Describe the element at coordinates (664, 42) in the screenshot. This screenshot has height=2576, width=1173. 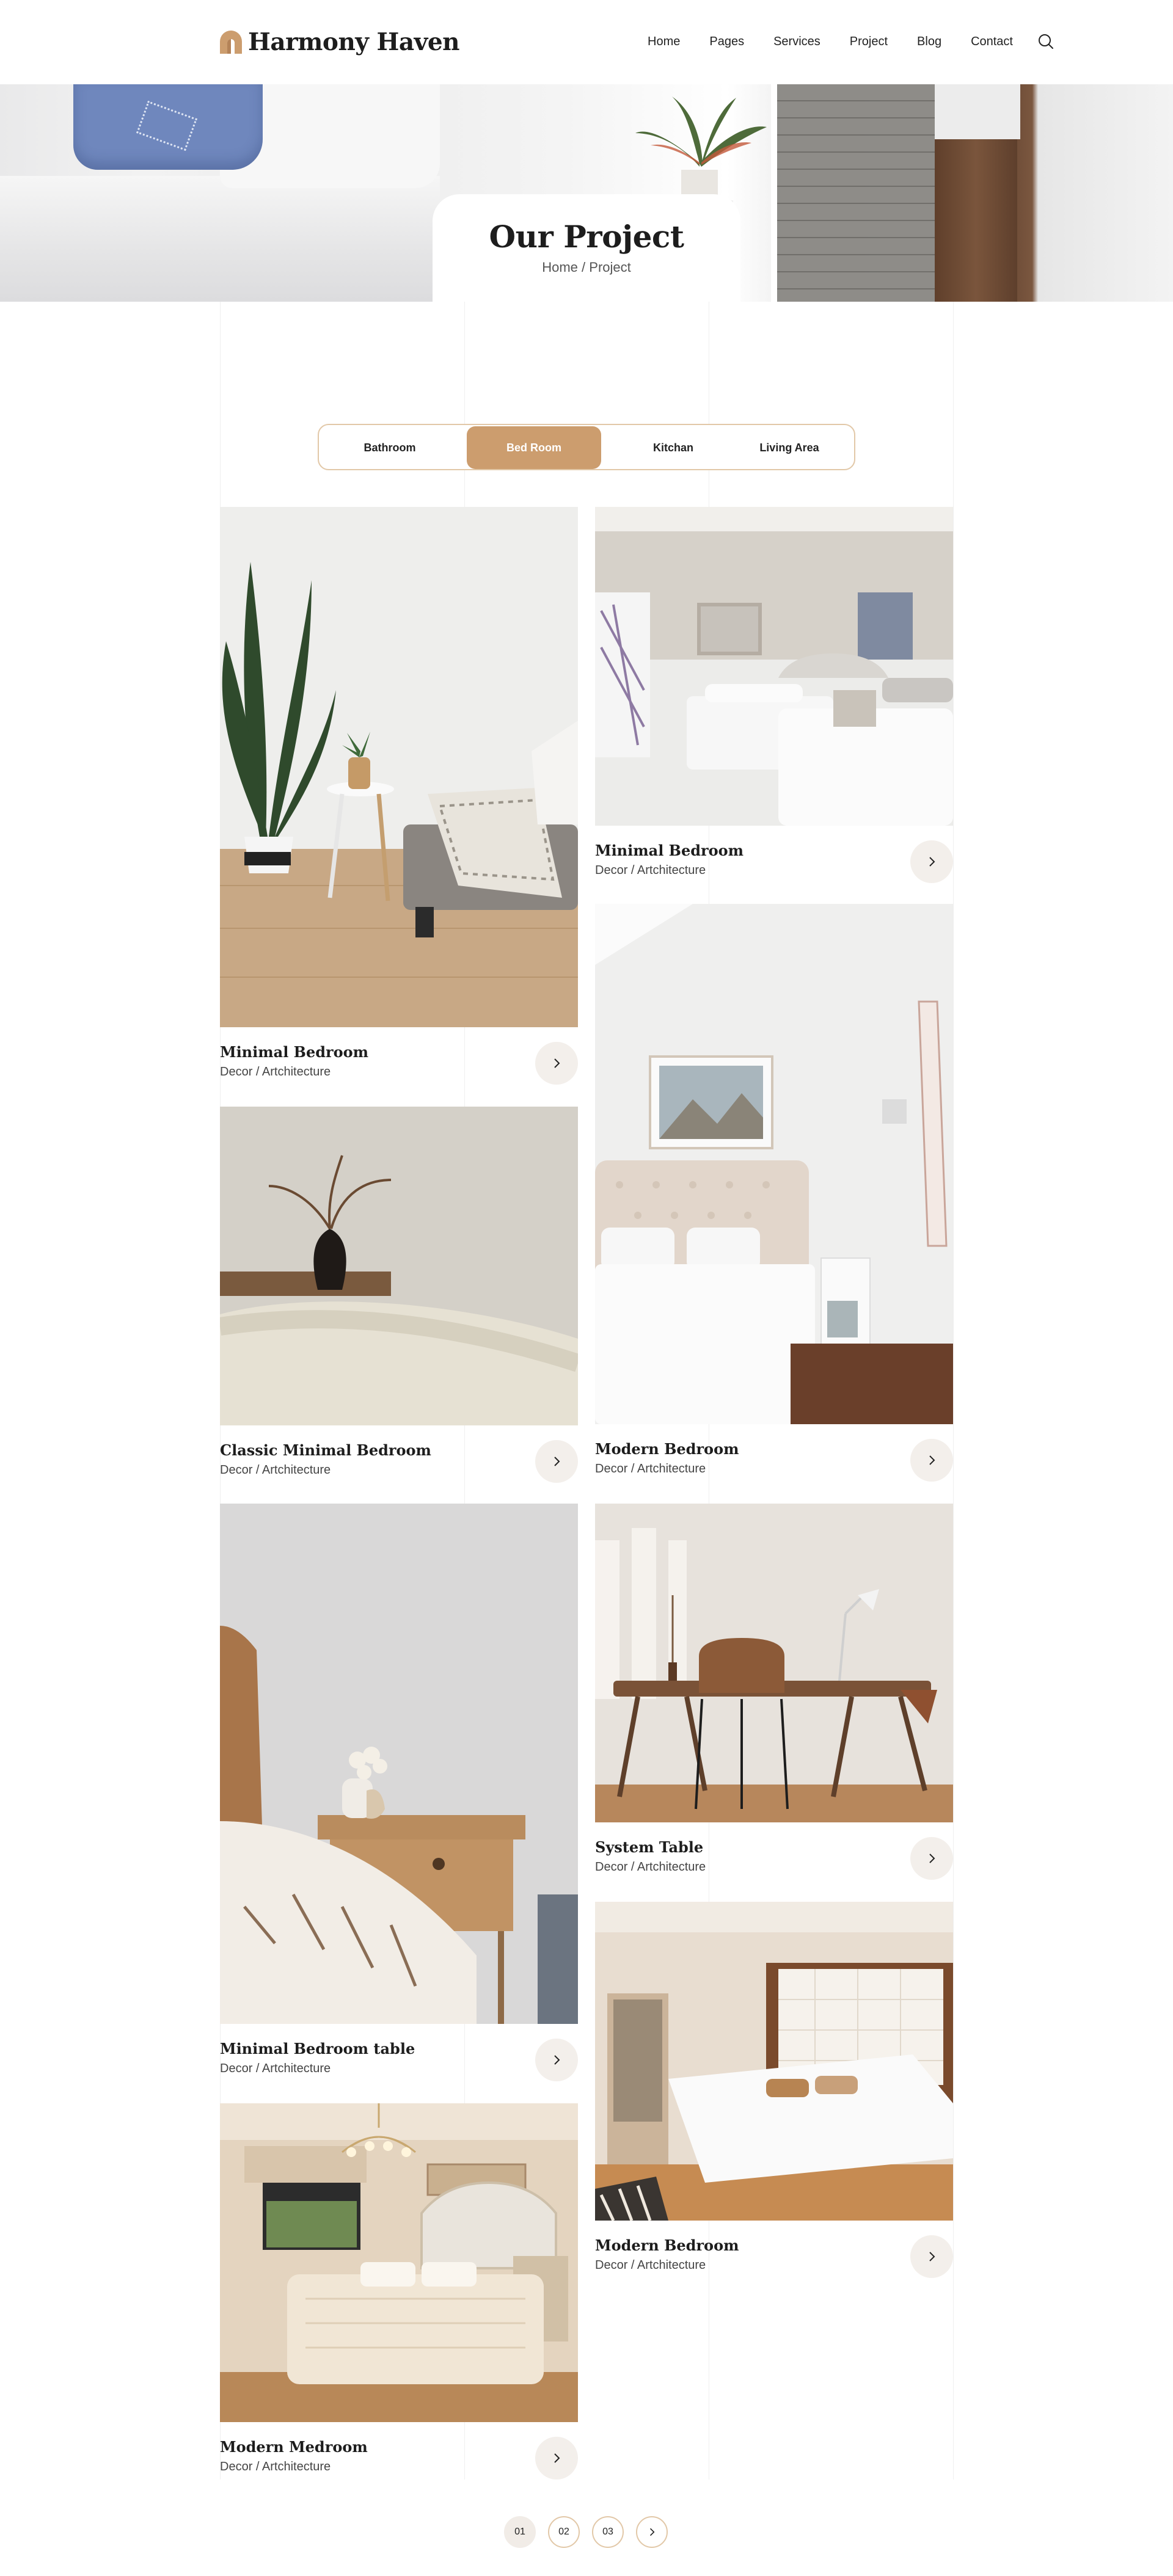
I see `nav-home: Home` at that location.